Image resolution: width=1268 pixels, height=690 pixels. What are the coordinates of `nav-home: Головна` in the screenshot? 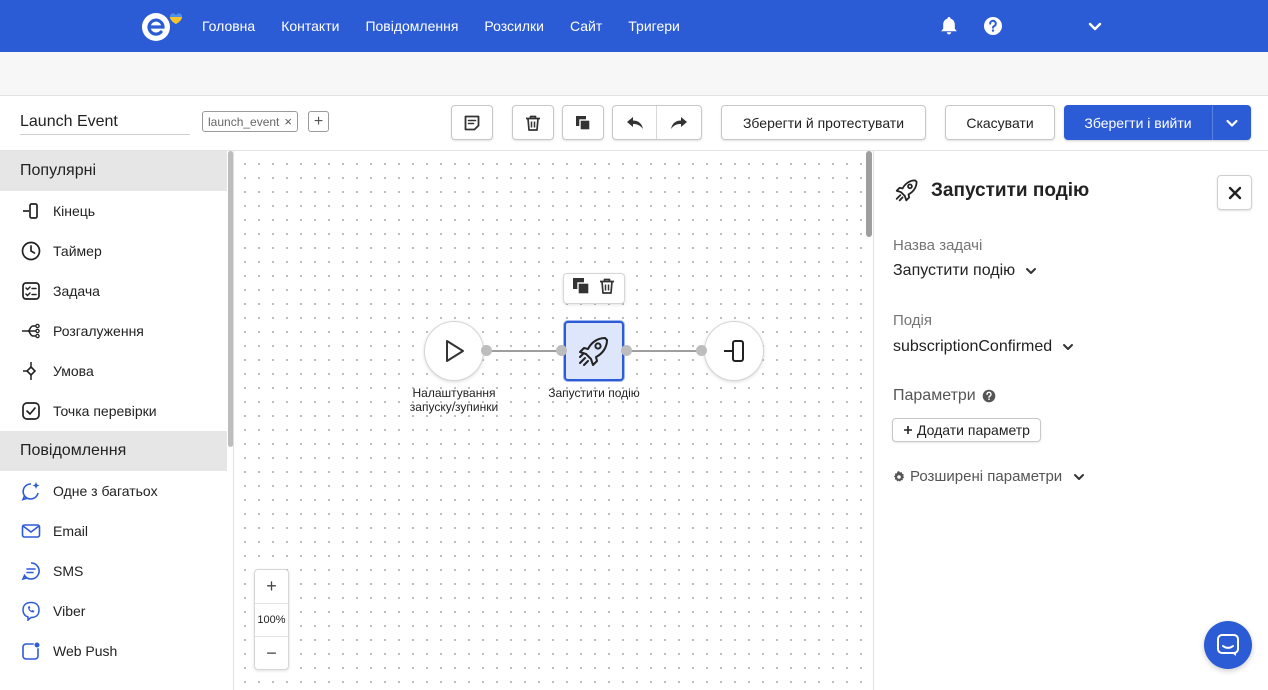 It's located at (228, 26).